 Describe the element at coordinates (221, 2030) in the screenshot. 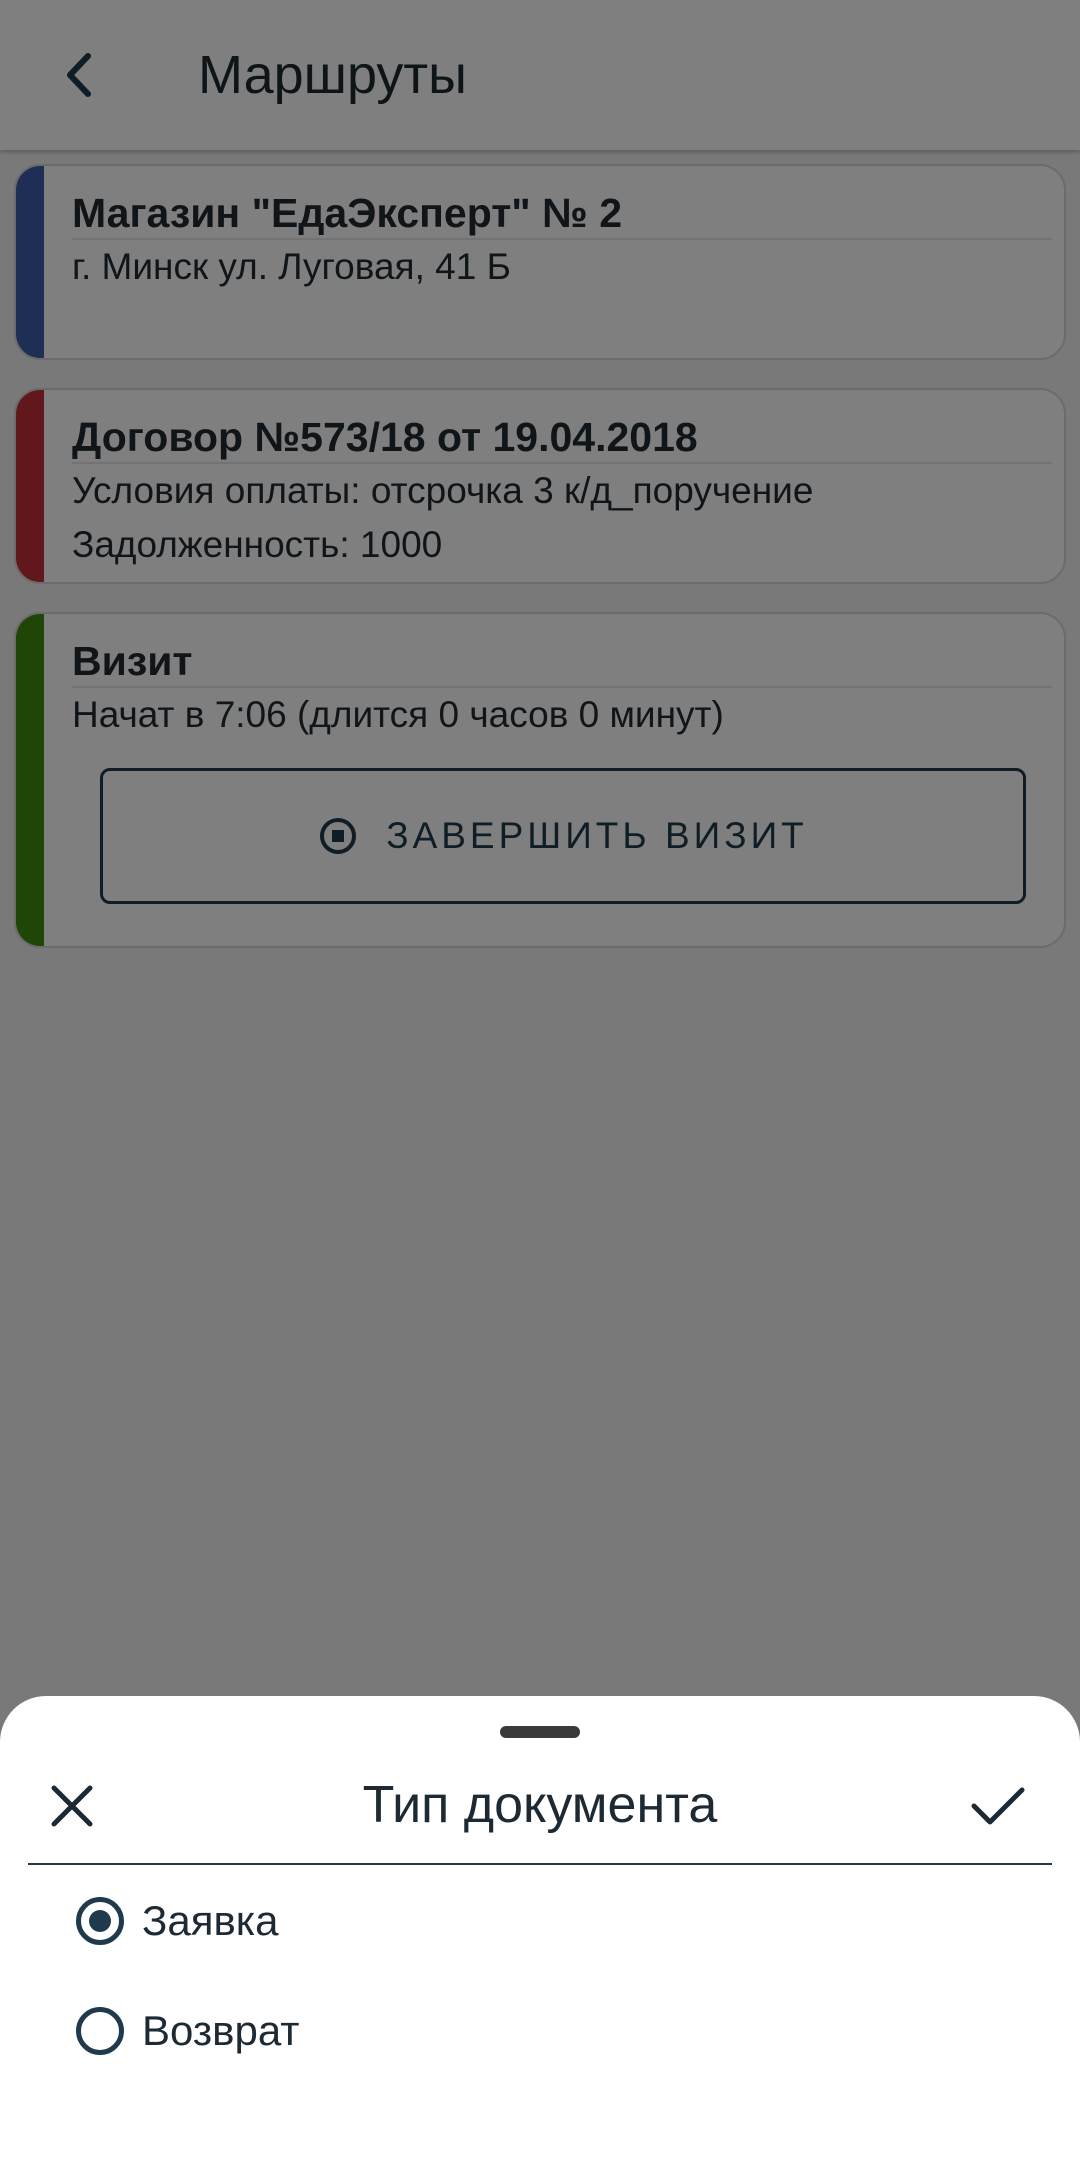

I see `option-label: Возврат` at that location.